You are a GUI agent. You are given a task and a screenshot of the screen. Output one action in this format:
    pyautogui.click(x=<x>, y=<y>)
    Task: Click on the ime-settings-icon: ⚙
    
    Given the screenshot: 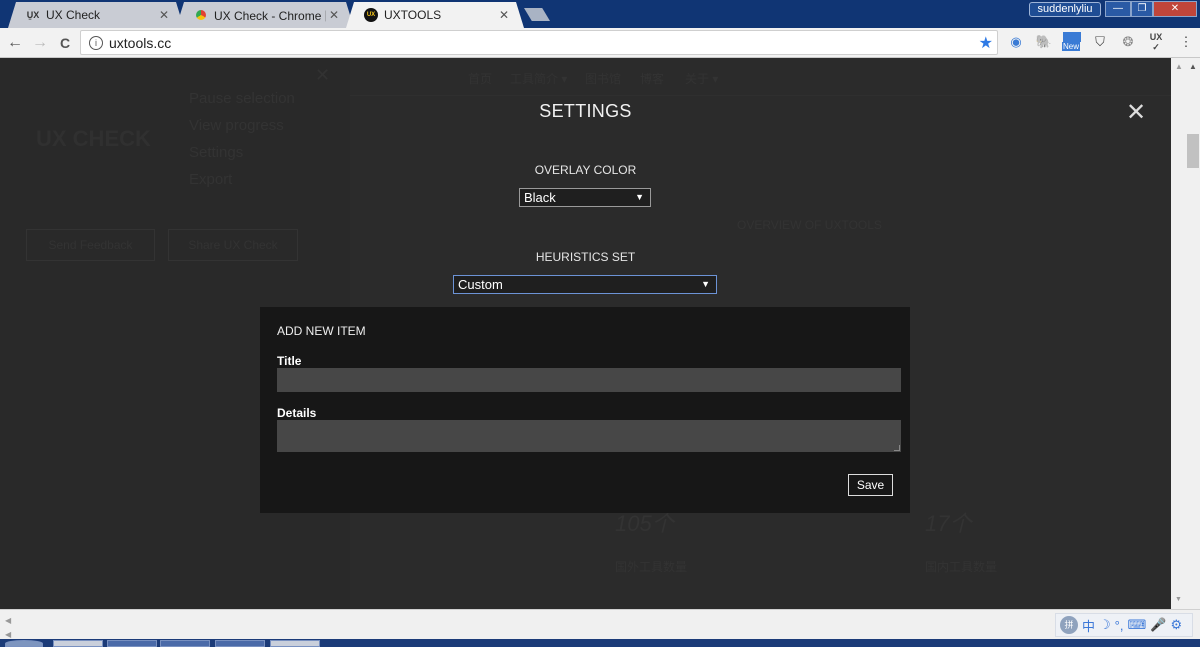 What is the action you would take?
    pyautogui.click(x=1176, y=625)
    